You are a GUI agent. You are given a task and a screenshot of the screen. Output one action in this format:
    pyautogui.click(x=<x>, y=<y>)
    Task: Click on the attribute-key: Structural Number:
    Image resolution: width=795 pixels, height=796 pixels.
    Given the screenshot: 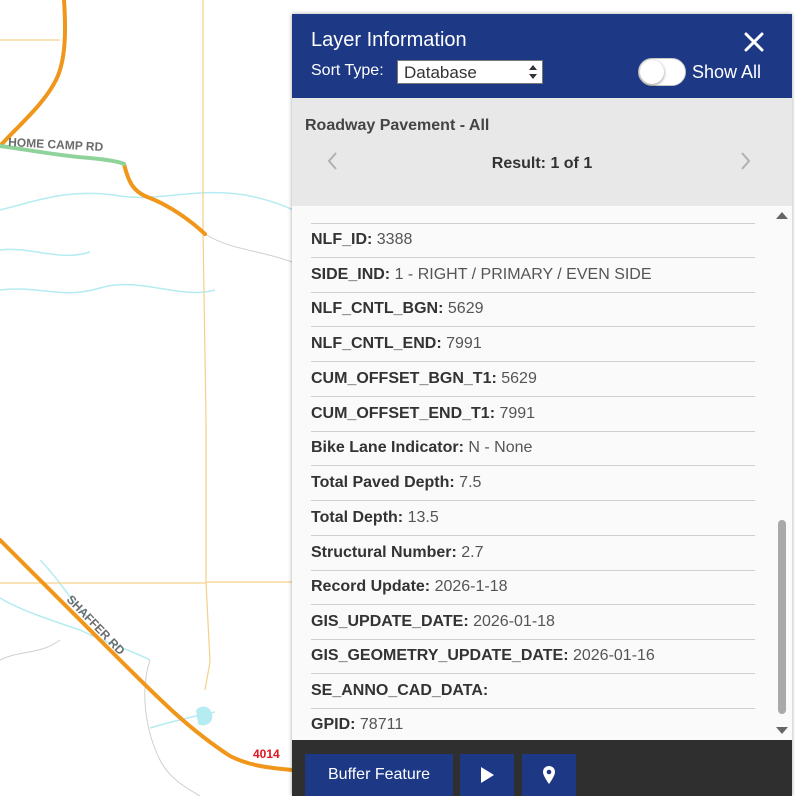 What is the action you would take?
    pyautogui.click(x=384, y=552)
    